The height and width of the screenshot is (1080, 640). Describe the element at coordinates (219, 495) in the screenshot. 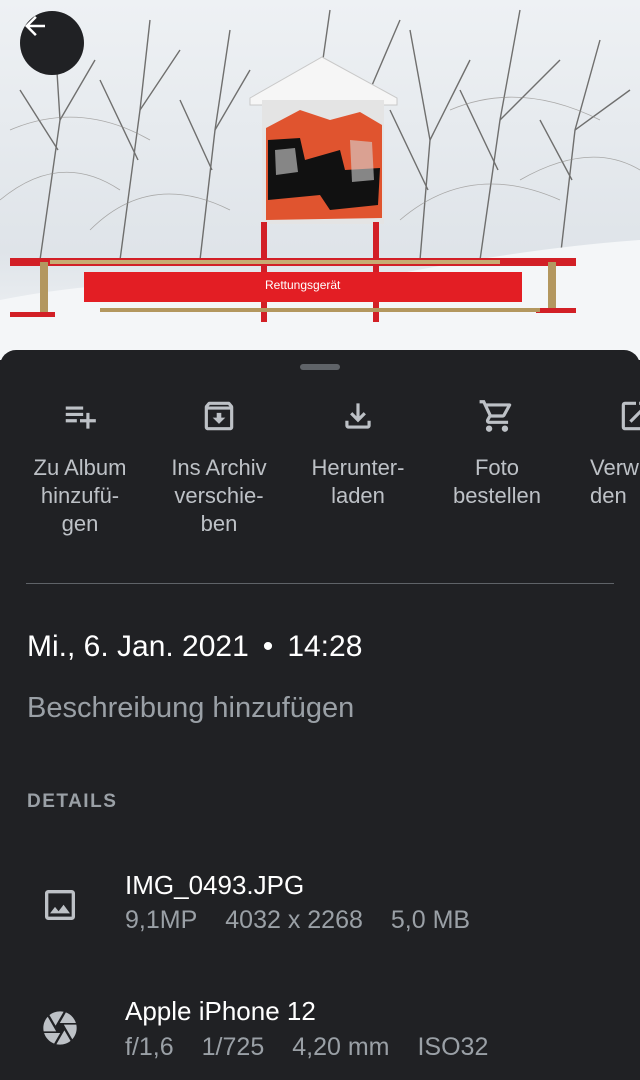

I see `archive-label: Ins Archiv verschie- ben` at that location.